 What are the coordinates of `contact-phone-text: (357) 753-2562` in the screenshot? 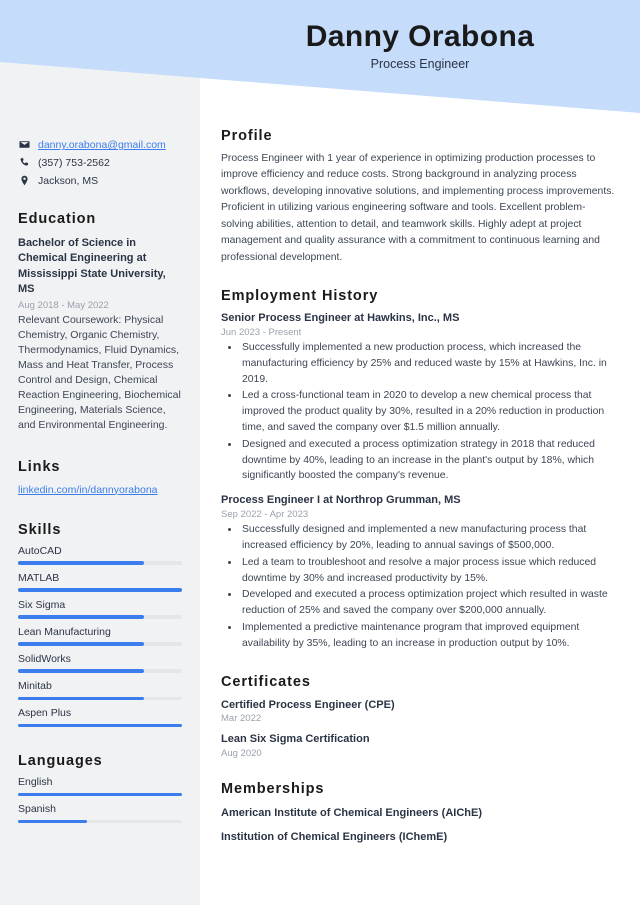 It's located at (74, 163).